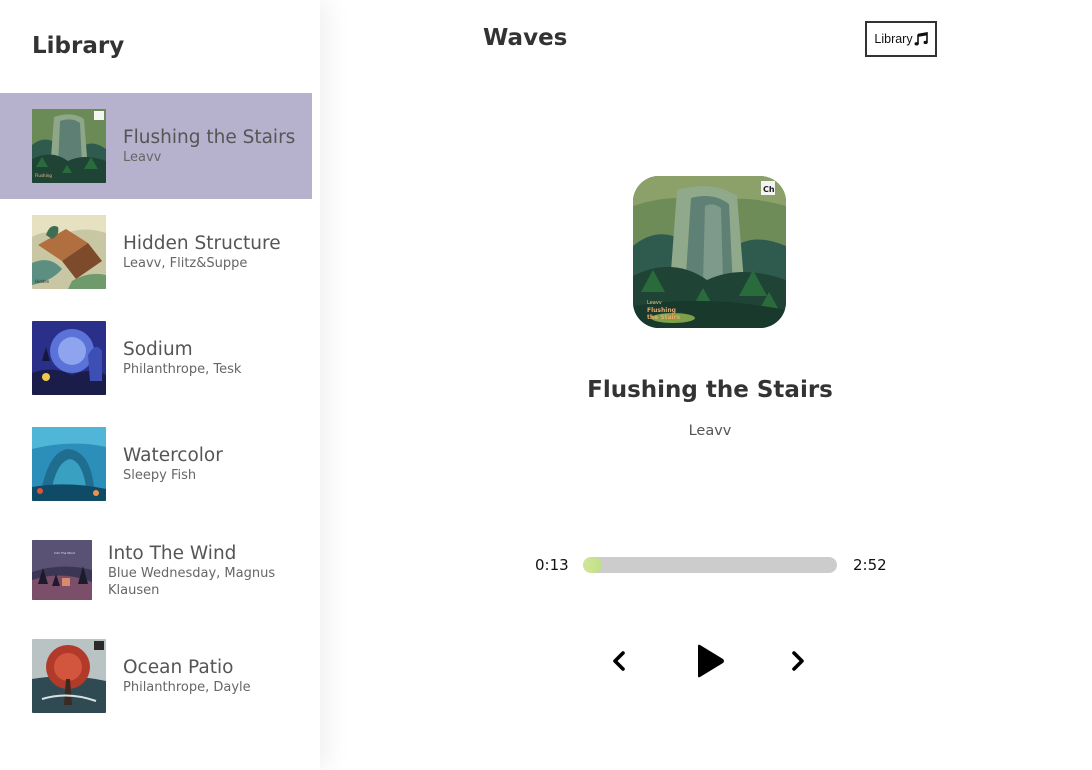 Image resolution: width=1092 pixels, height=770 pixels. I want to click on album-cover: Into The Wind, so click(62, 570).